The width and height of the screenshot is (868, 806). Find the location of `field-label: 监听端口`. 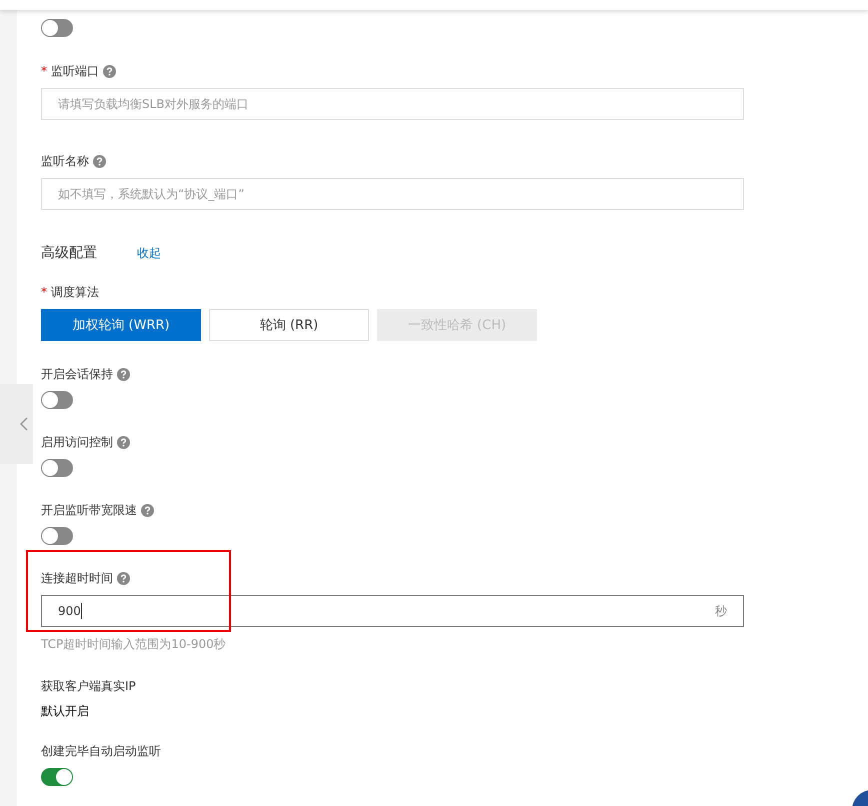

field-label: 监听端口 is located at coordinates (75, 71).